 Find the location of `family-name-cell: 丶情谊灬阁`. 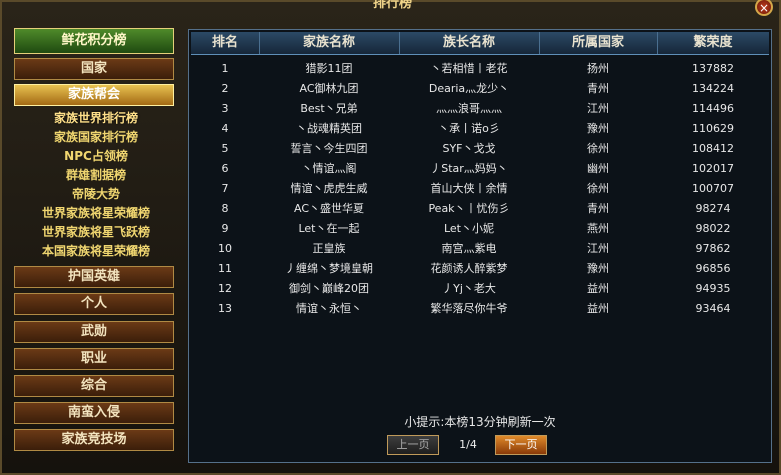

family-name-cell: 丶情谊灬阁 is located at coordinates (329, 168).